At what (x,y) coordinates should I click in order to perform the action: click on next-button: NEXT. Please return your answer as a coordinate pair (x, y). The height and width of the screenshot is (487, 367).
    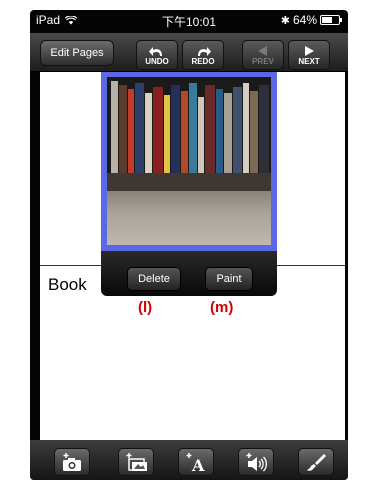
    Looking at the image, I should click on (309, 55).